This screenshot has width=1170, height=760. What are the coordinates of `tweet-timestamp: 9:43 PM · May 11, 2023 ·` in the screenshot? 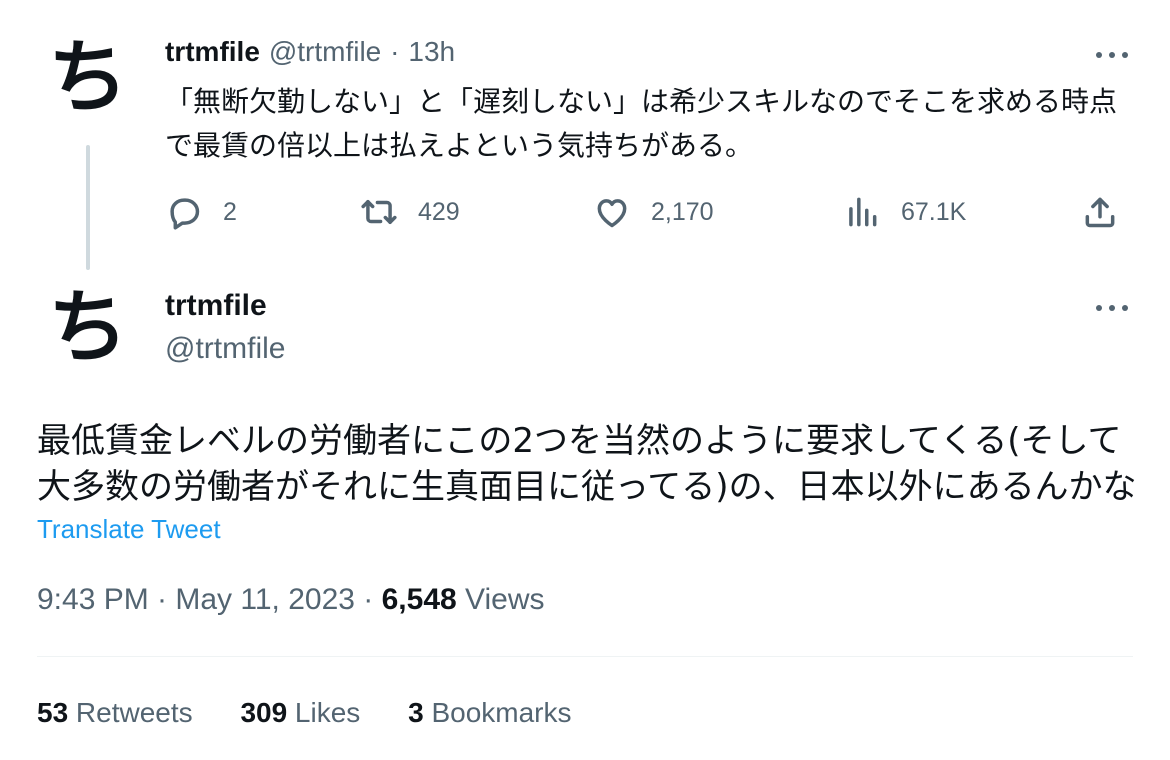 It's located at (209, 599).